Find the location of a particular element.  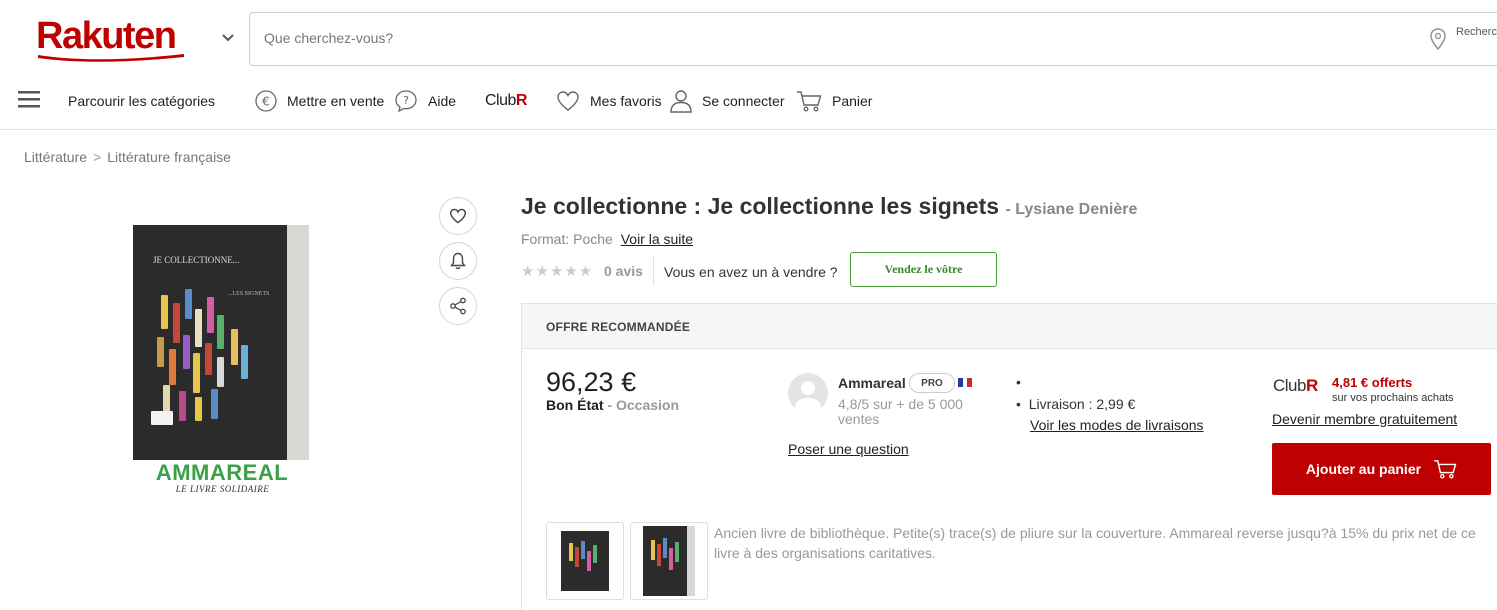

product-image: JE COLLECTIONNE... ...LES SIGNETS is located at coordinates (221, 342).